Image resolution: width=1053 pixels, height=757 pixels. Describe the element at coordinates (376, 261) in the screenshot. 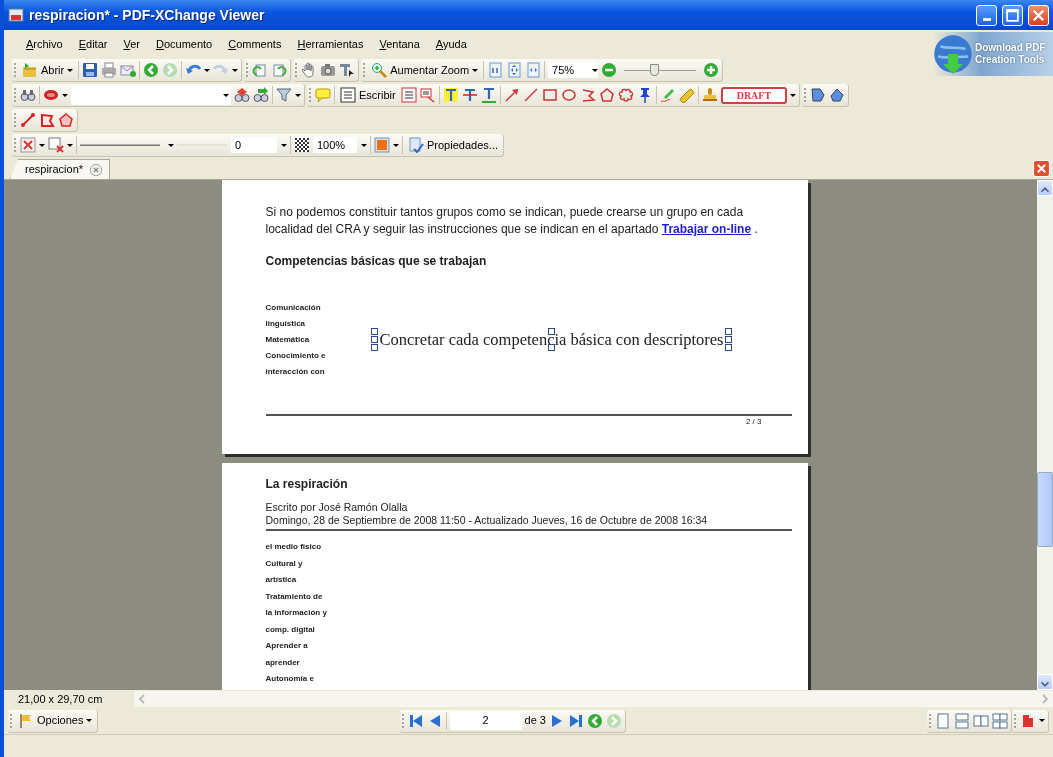

I see `section-heading: Competencias básicas que se trabajan` at that location.